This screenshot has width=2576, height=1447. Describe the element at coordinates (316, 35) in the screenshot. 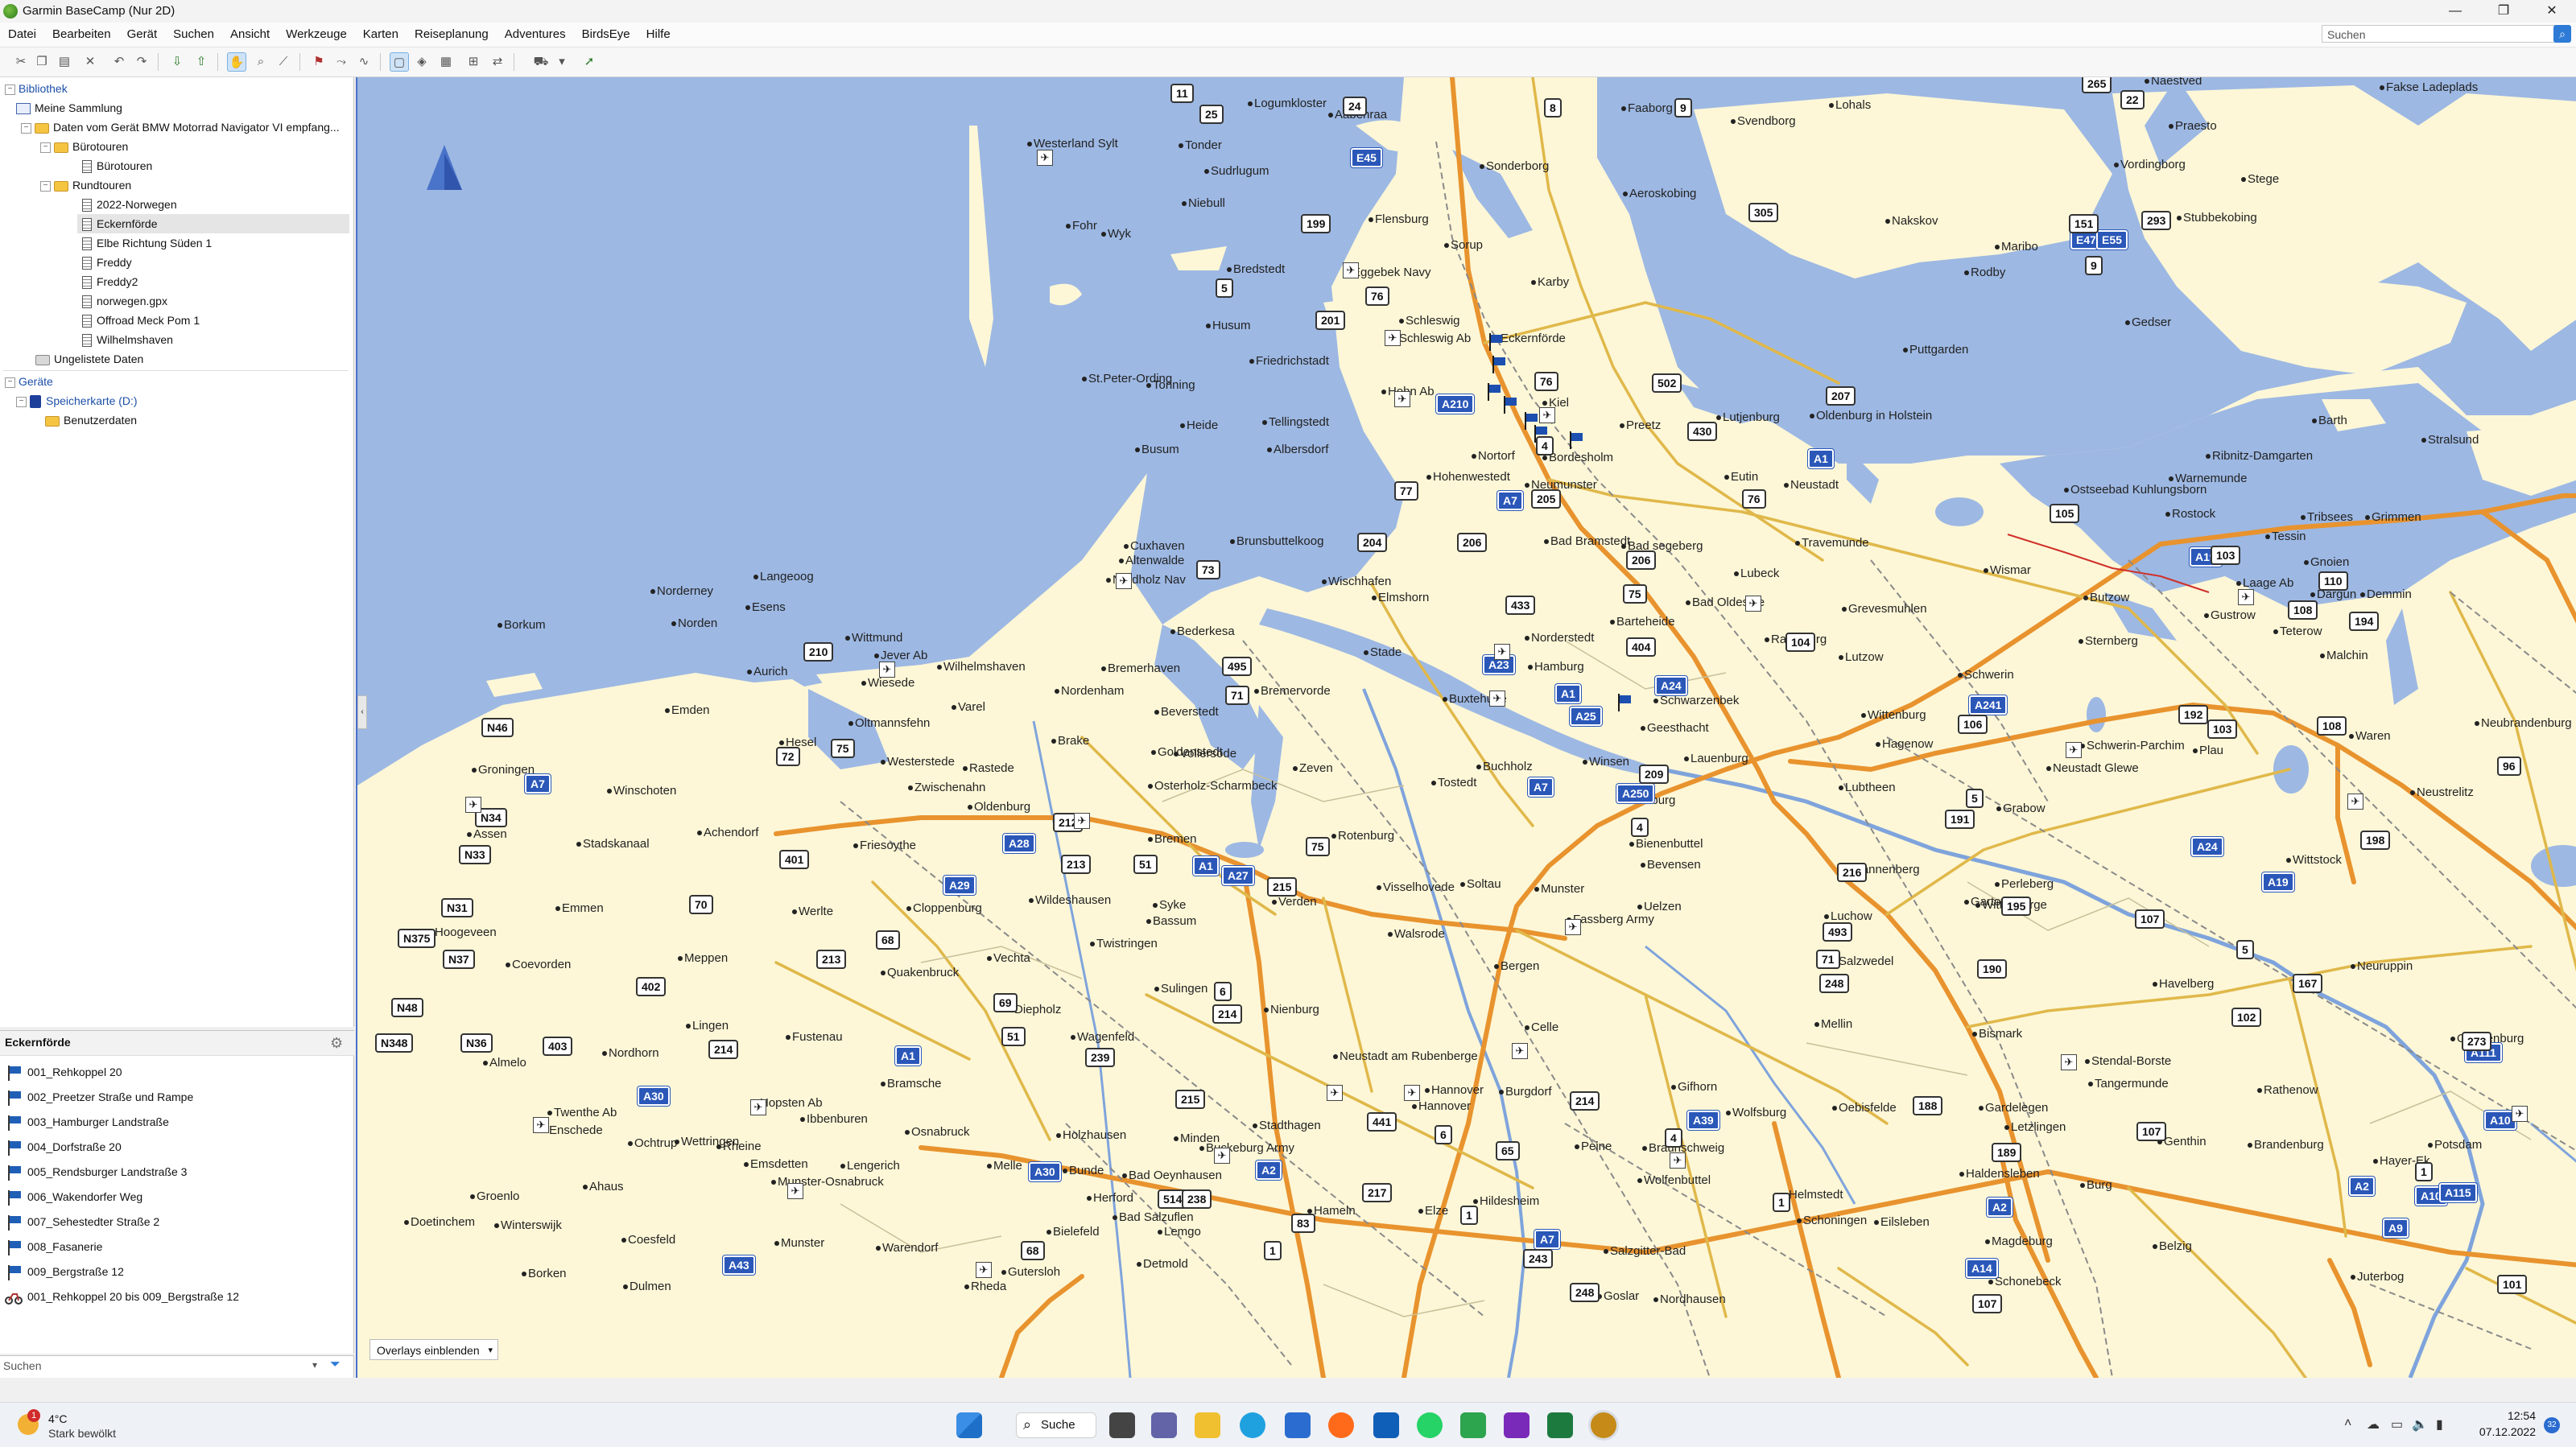

I see `menu-werkzeuge: Werkzeuge` at that location.